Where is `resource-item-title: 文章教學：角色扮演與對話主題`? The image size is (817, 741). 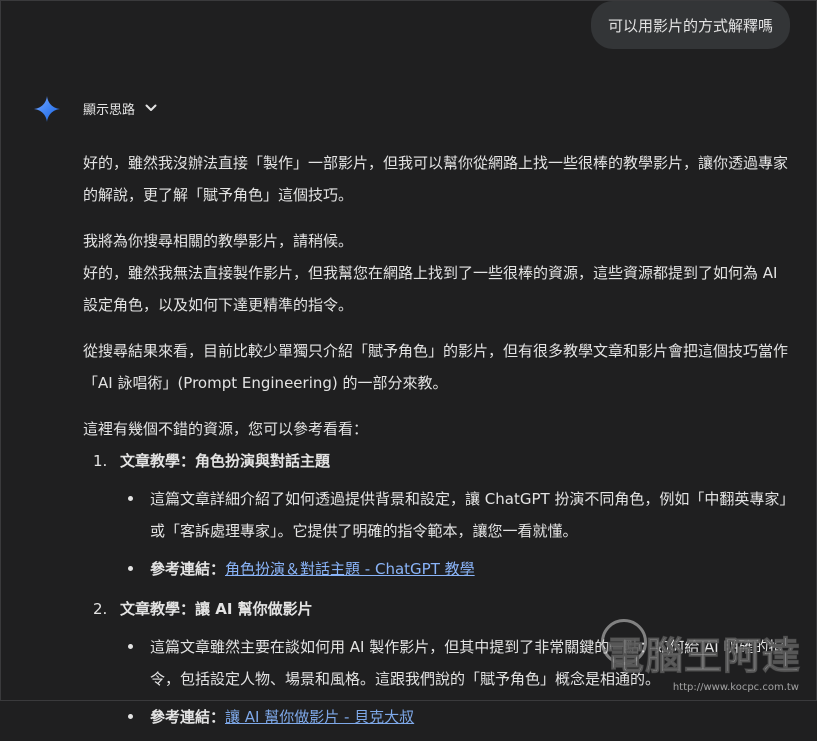 resource-item-title: 文章教學：角色扮演與對話主題 is located at coordinates (225, 461).